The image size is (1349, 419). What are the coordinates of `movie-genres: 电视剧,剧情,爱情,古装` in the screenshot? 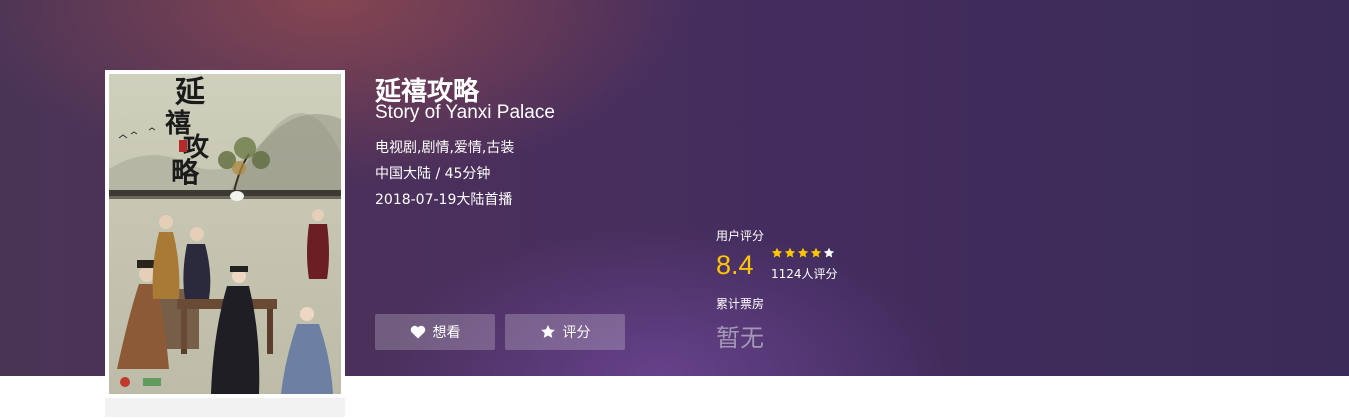 It's located at (445, 148).